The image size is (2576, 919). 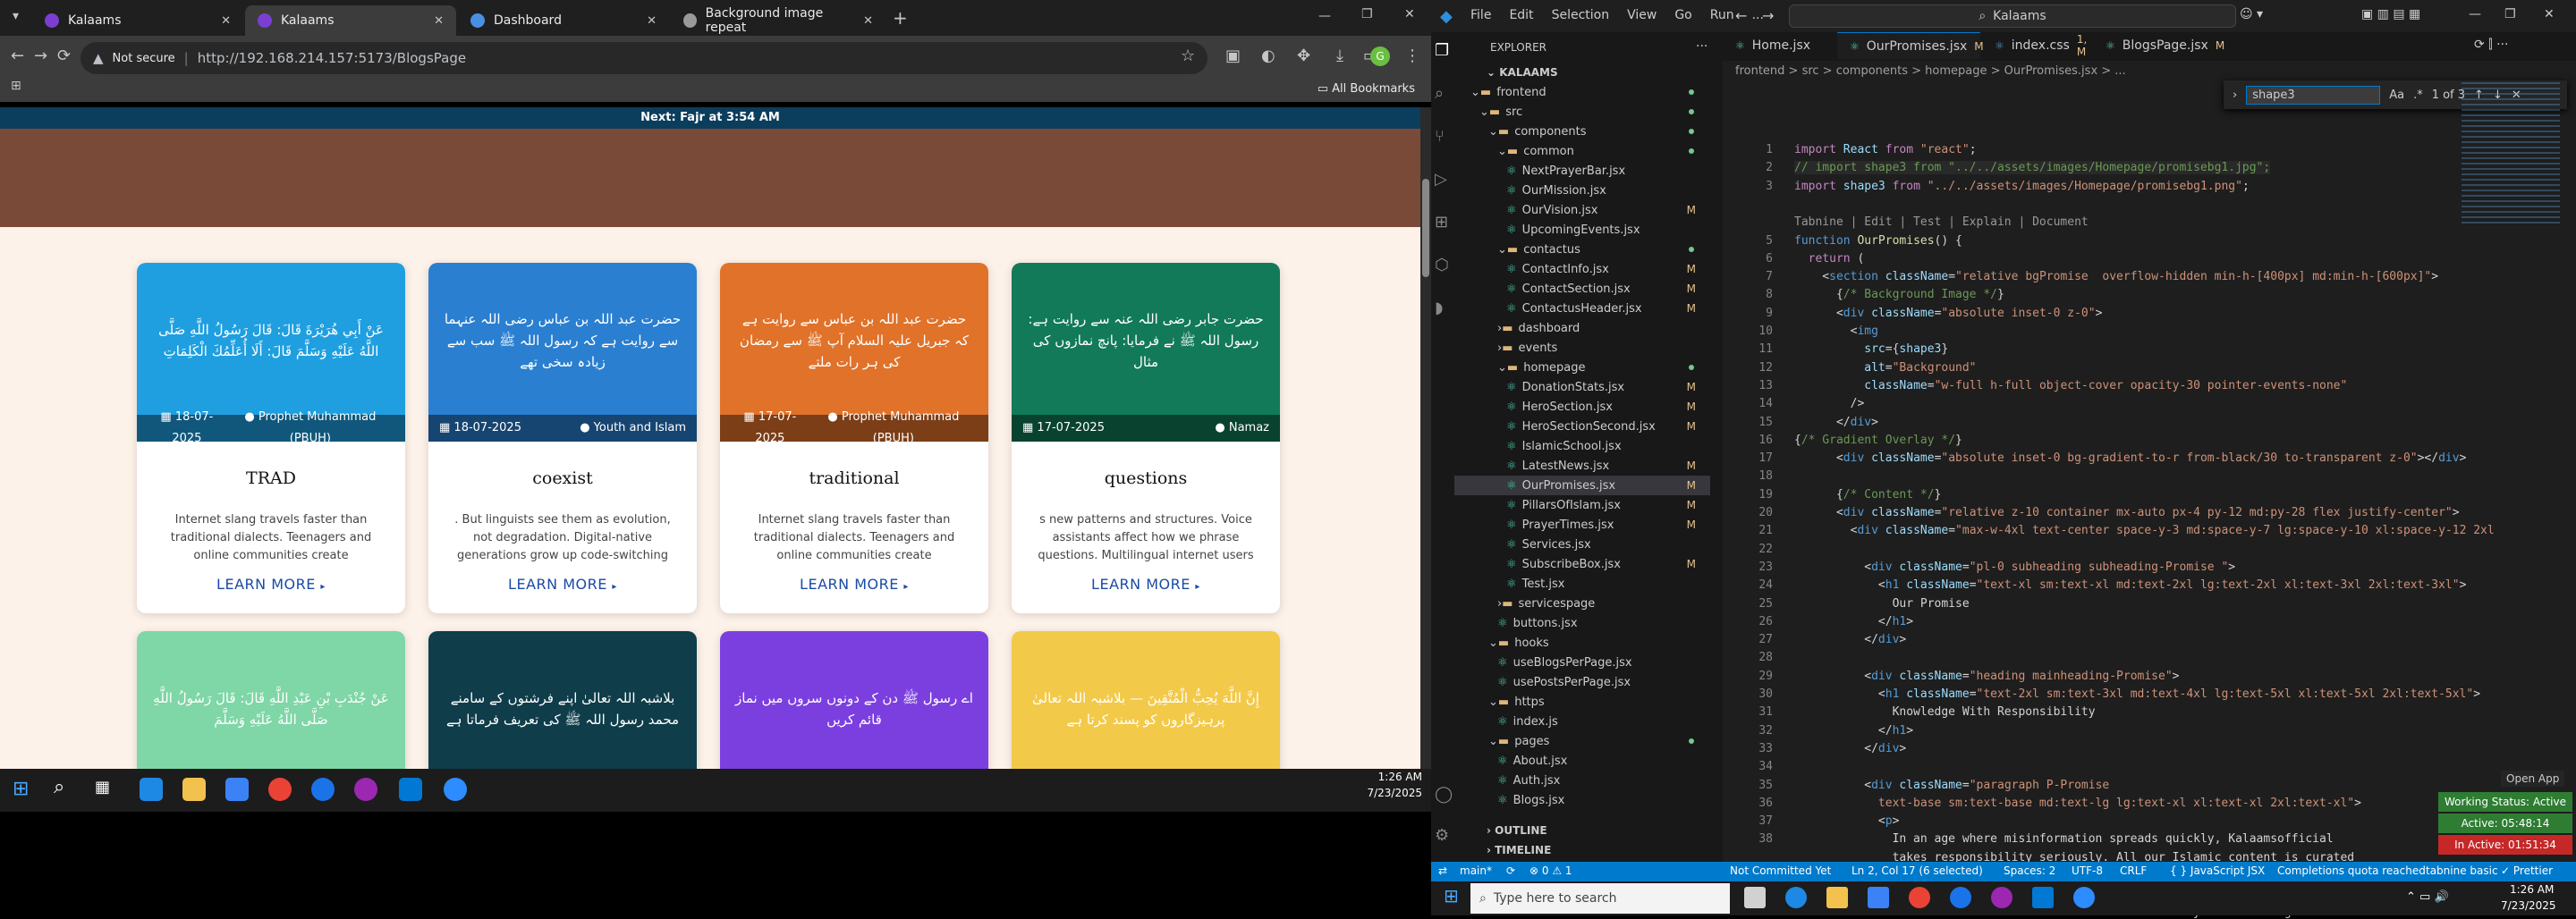 What do you see at coordinates (1917, 870) in the screenshot?
I see `cursor-position: Ln 2, Col 17 (6 selected)` at bounding box center [1917, 870].